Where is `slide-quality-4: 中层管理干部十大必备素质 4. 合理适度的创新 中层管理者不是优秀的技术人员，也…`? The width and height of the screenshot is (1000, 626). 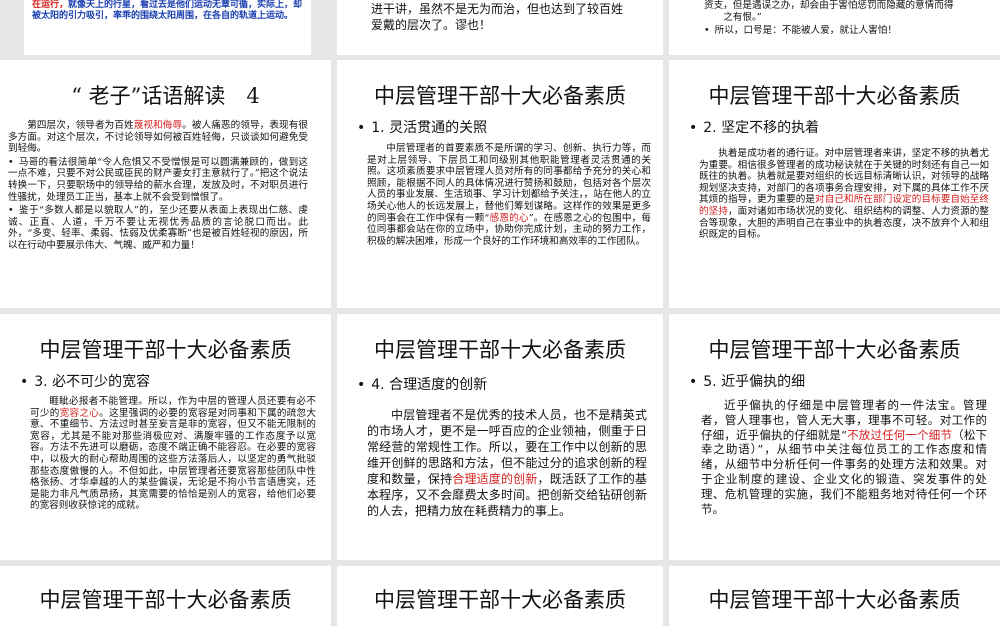
slide-quality-4: 中层管理干部十大必备素质 4. 合理适度的创新 中层管理者不是优秀的技术人员，也… is located at coordinates (500, 437).